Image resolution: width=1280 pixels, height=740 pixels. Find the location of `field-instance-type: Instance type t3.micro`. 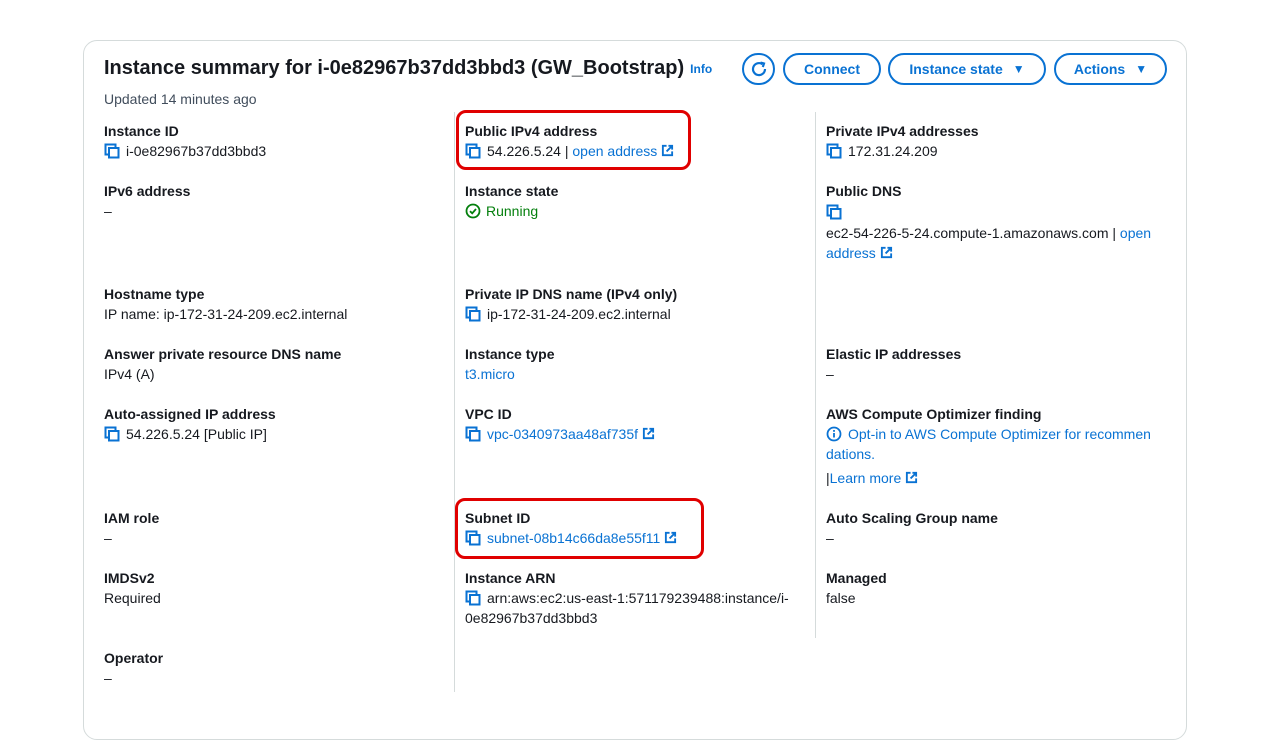

field-instance-type: Instance type t3.micro is located at coordinates (509, 364).